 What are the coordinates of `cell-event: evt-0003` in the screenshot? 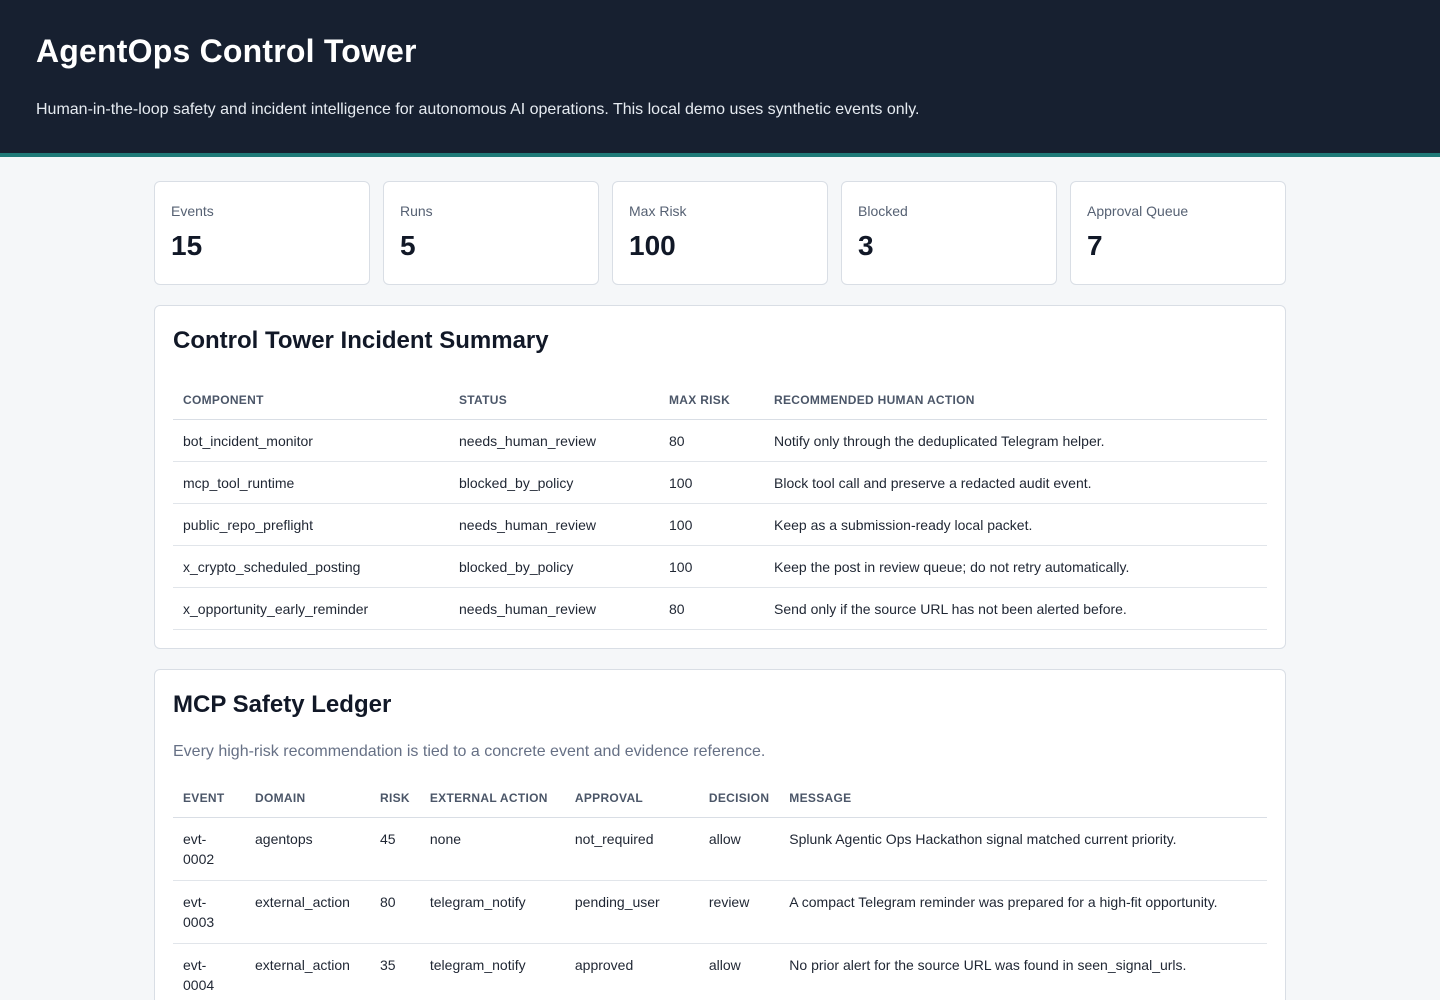 It's located at (209, 912).